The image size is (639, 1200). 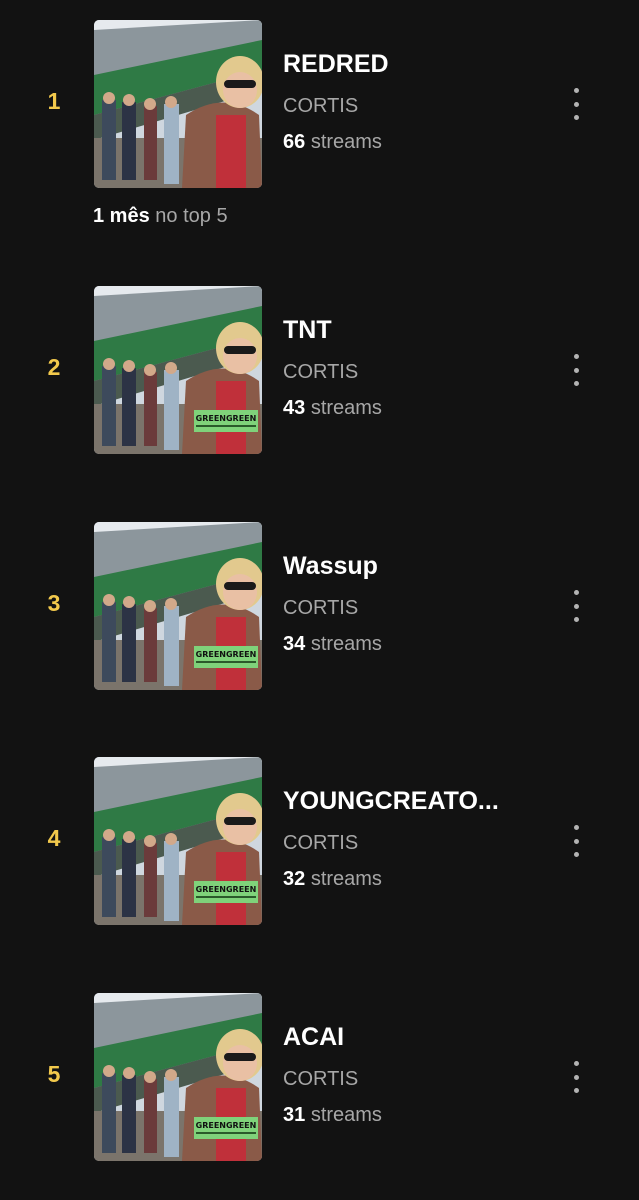 What do you see at coordinates (294, 644) in the screenshot?
I see `stream-number: 34` at bounding box center [294, 644].